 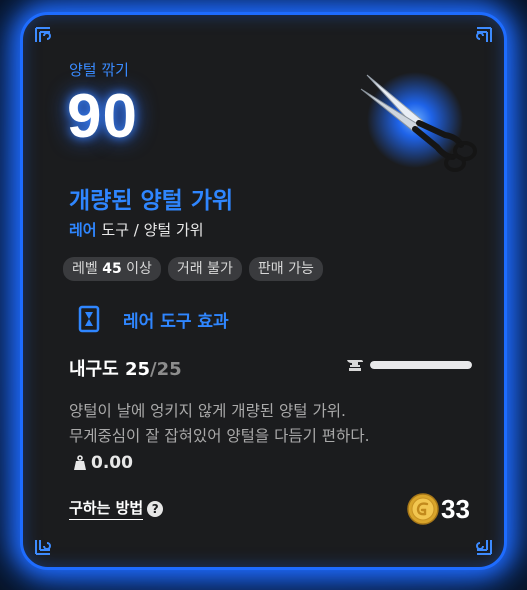 I want to click on effect-label: 레어 도구 효과, so click(x=176, y=321).